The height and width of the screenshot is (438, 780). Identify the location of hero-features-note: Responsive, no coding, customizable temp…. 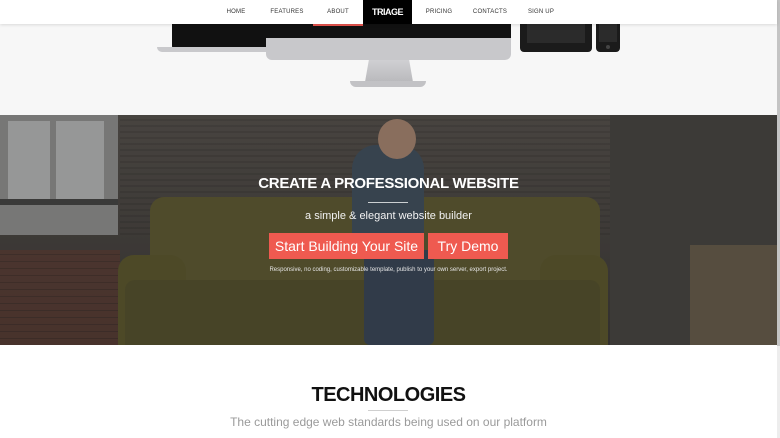
(388, 270).